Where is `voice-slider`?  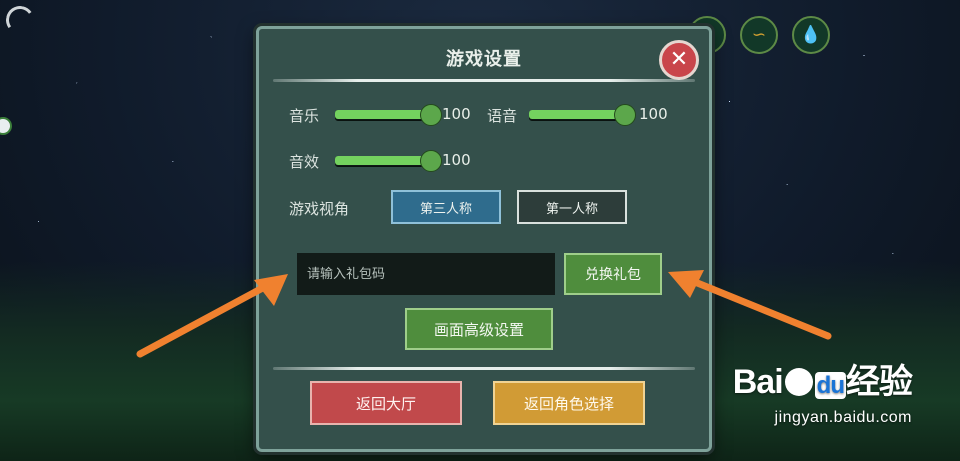
voice-slider is located at coordinates (582, 115).